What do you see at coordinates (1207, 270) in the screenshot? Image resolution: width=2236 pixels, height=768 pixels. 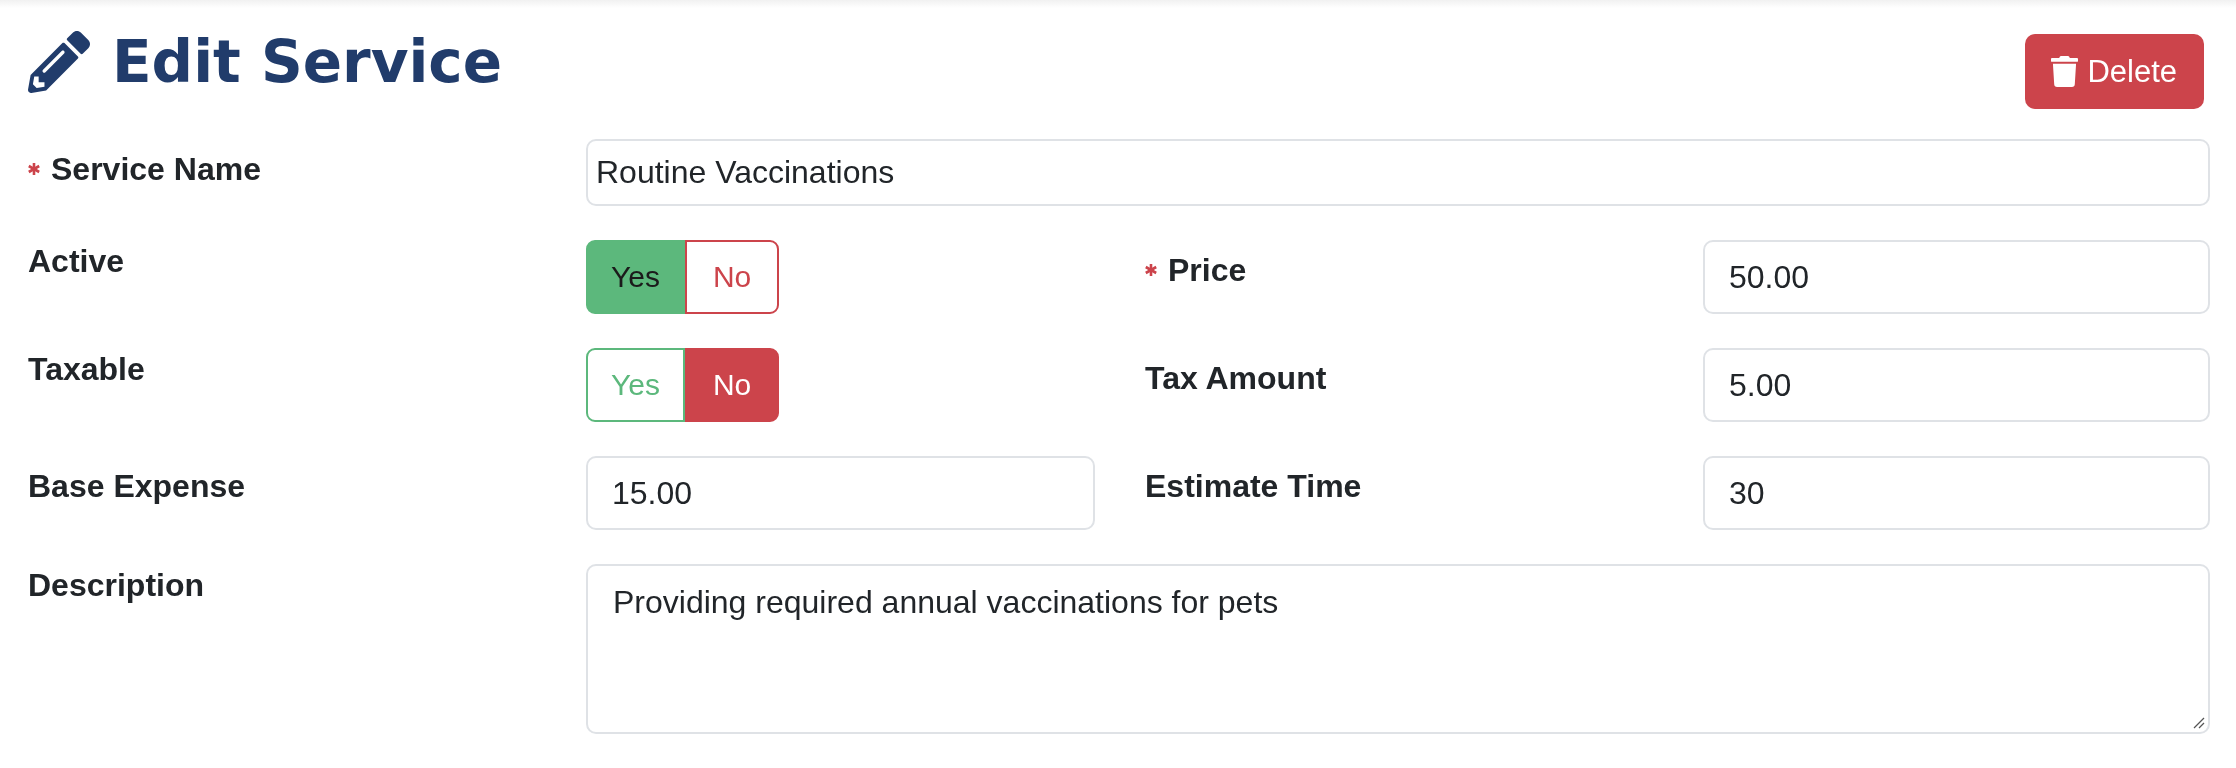 I see `field-label: Price` at bounding box center [1207, 270].